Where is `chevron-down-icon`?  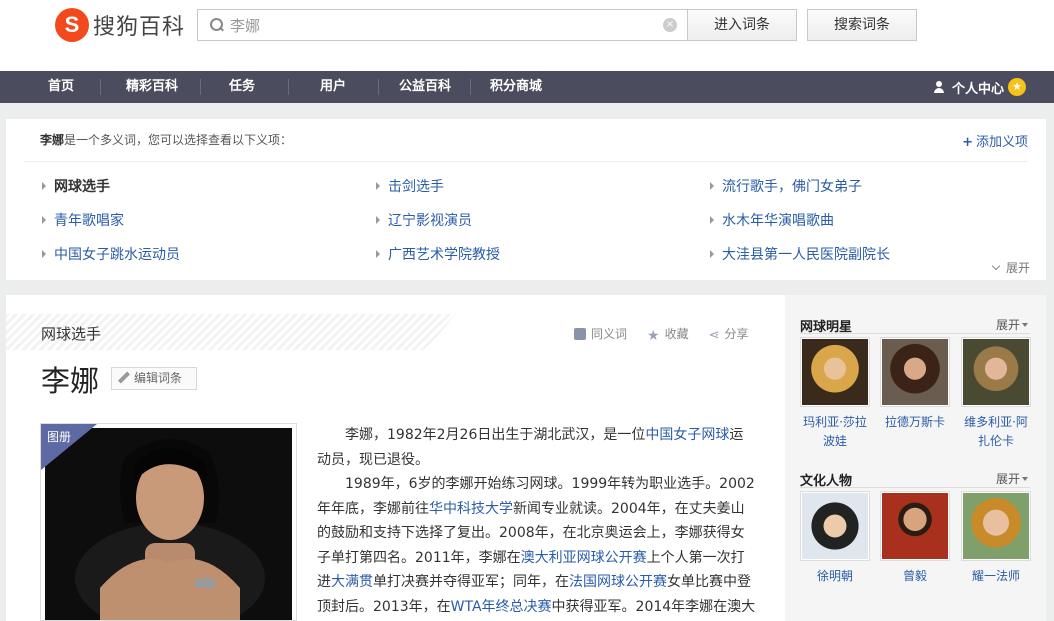
chevron-down-icon is located at coordinates (996, 266).